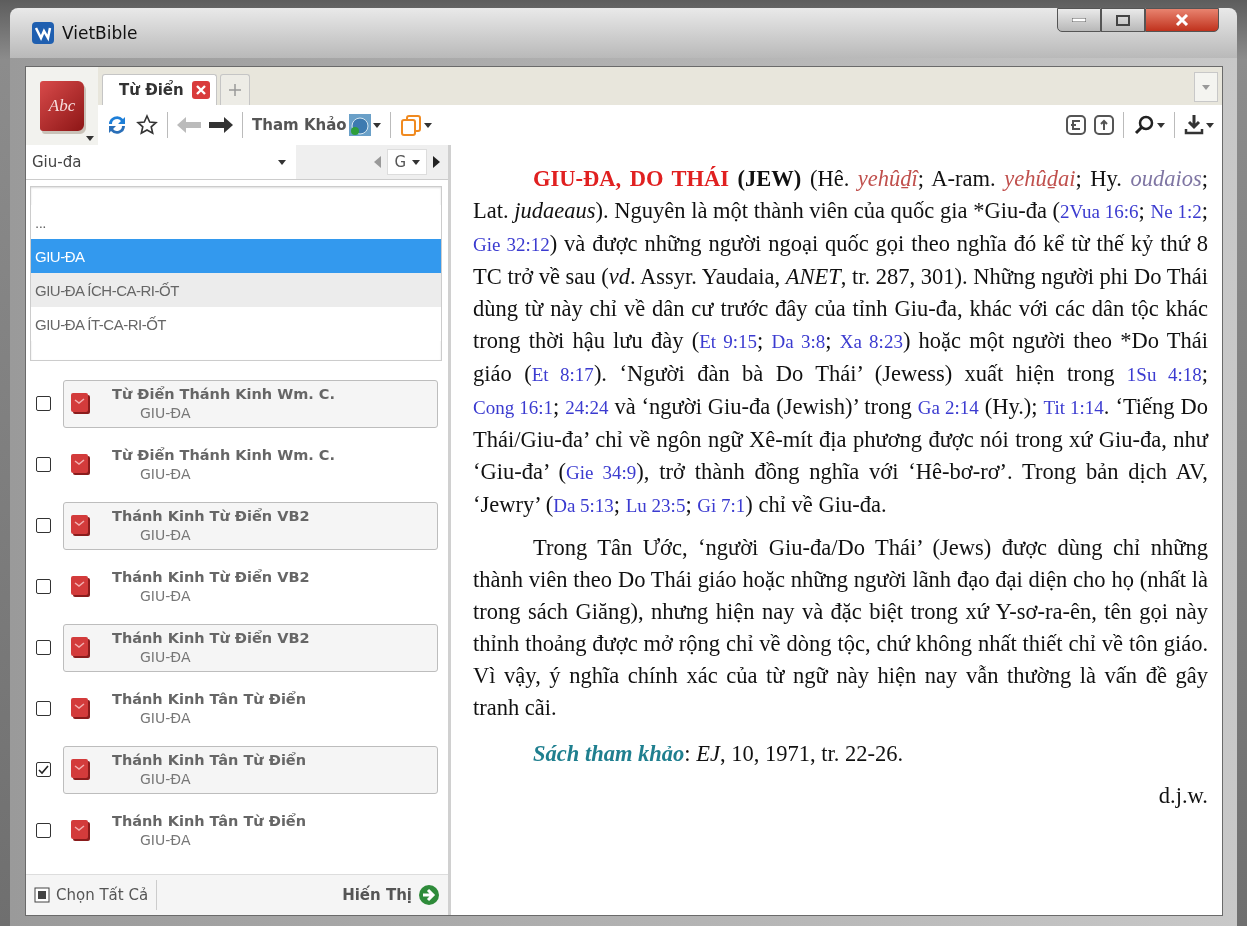  What do you see at coordinates (234, 90) in the screenshot?
I see `plus-icon` at bounding box center [234, 90].